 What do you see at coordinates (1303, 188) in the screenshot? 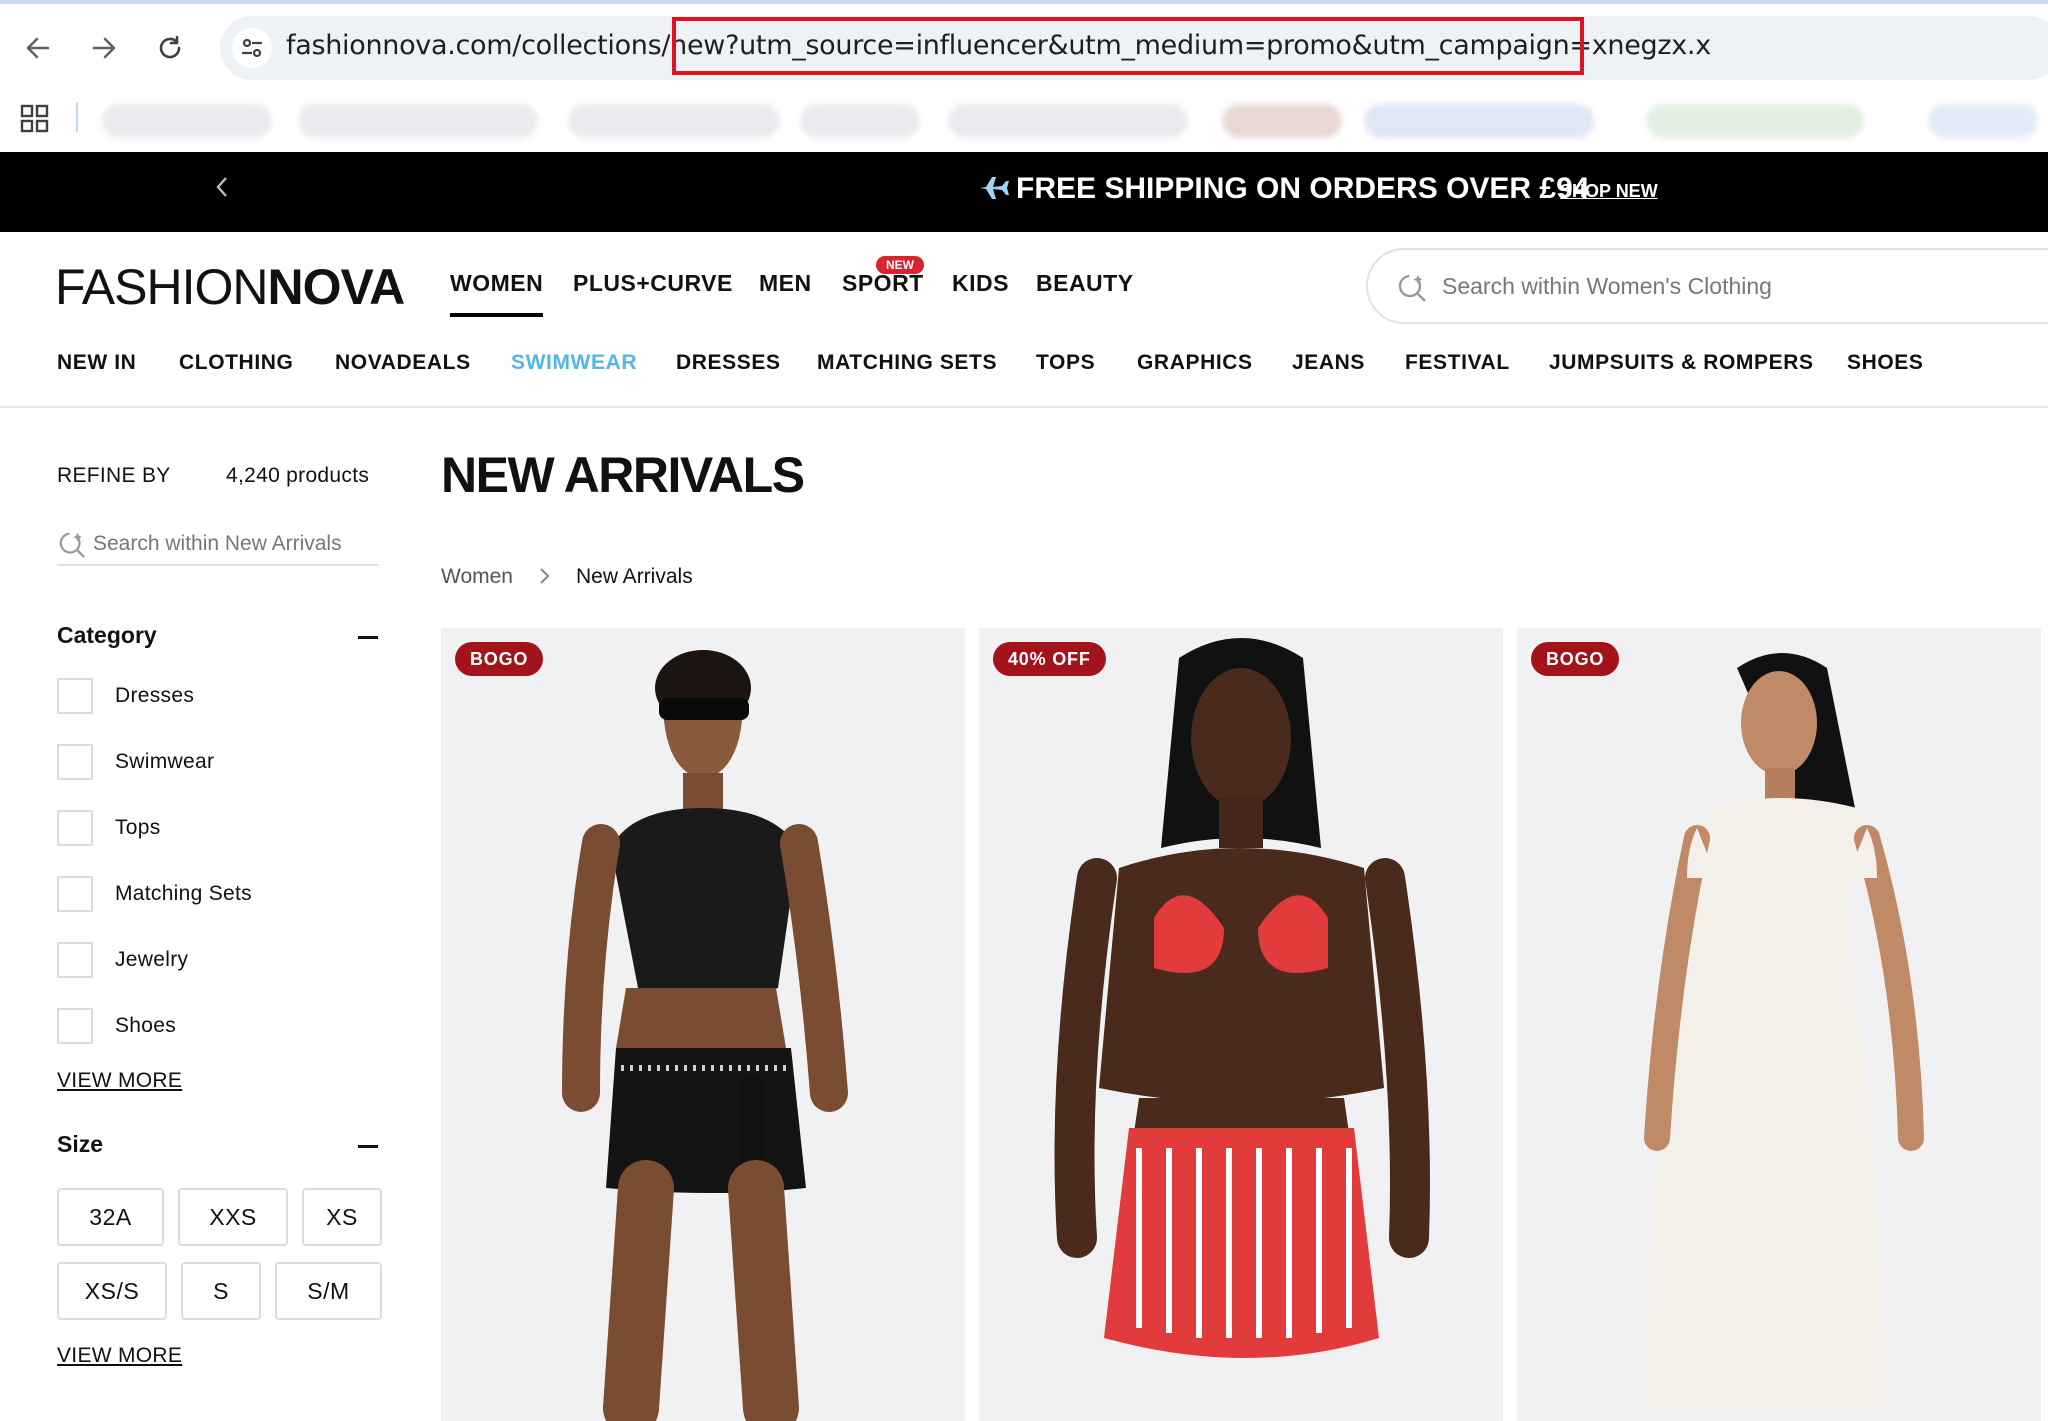
I see `promo-message: FREE SHIPPING ON ORDERS OVER £94` at bounding box center [1303, 188].